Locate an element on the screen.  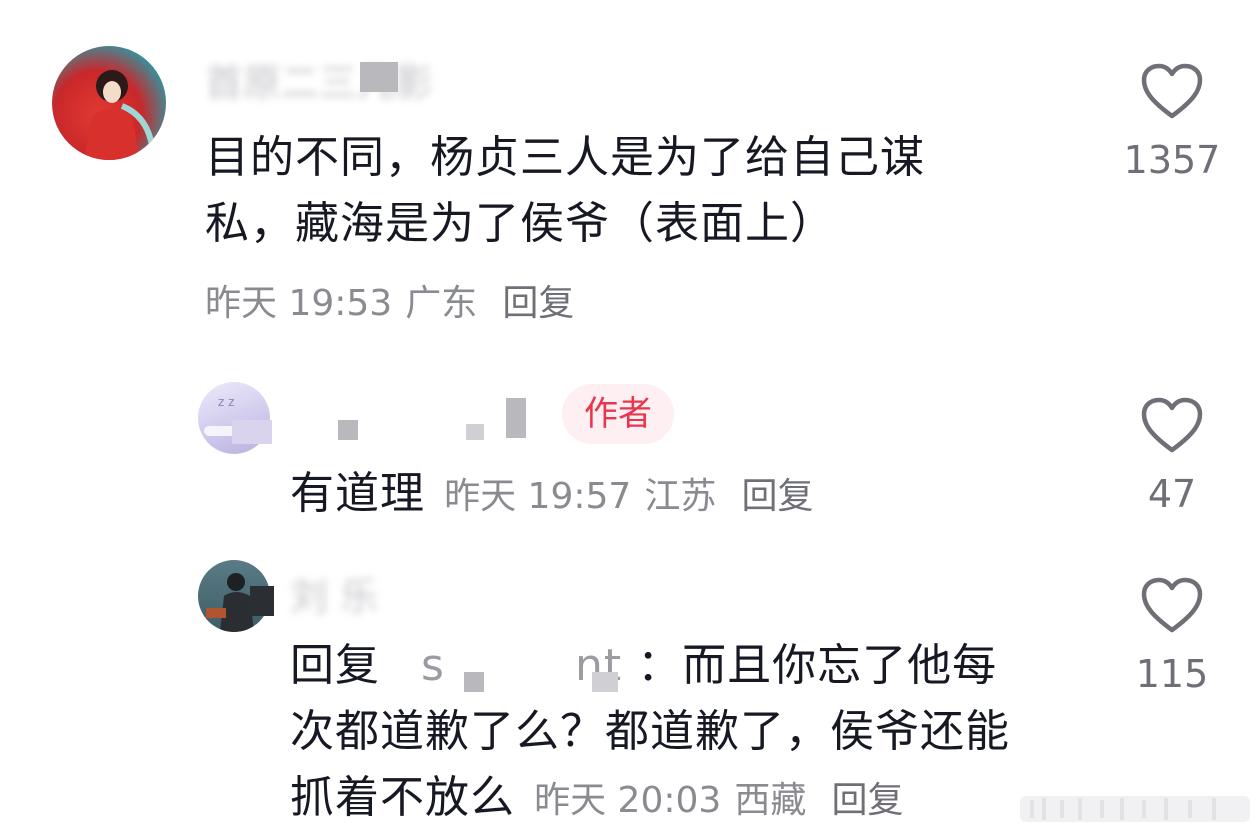
like-count: 47 is located at coordinates (1172, 494).